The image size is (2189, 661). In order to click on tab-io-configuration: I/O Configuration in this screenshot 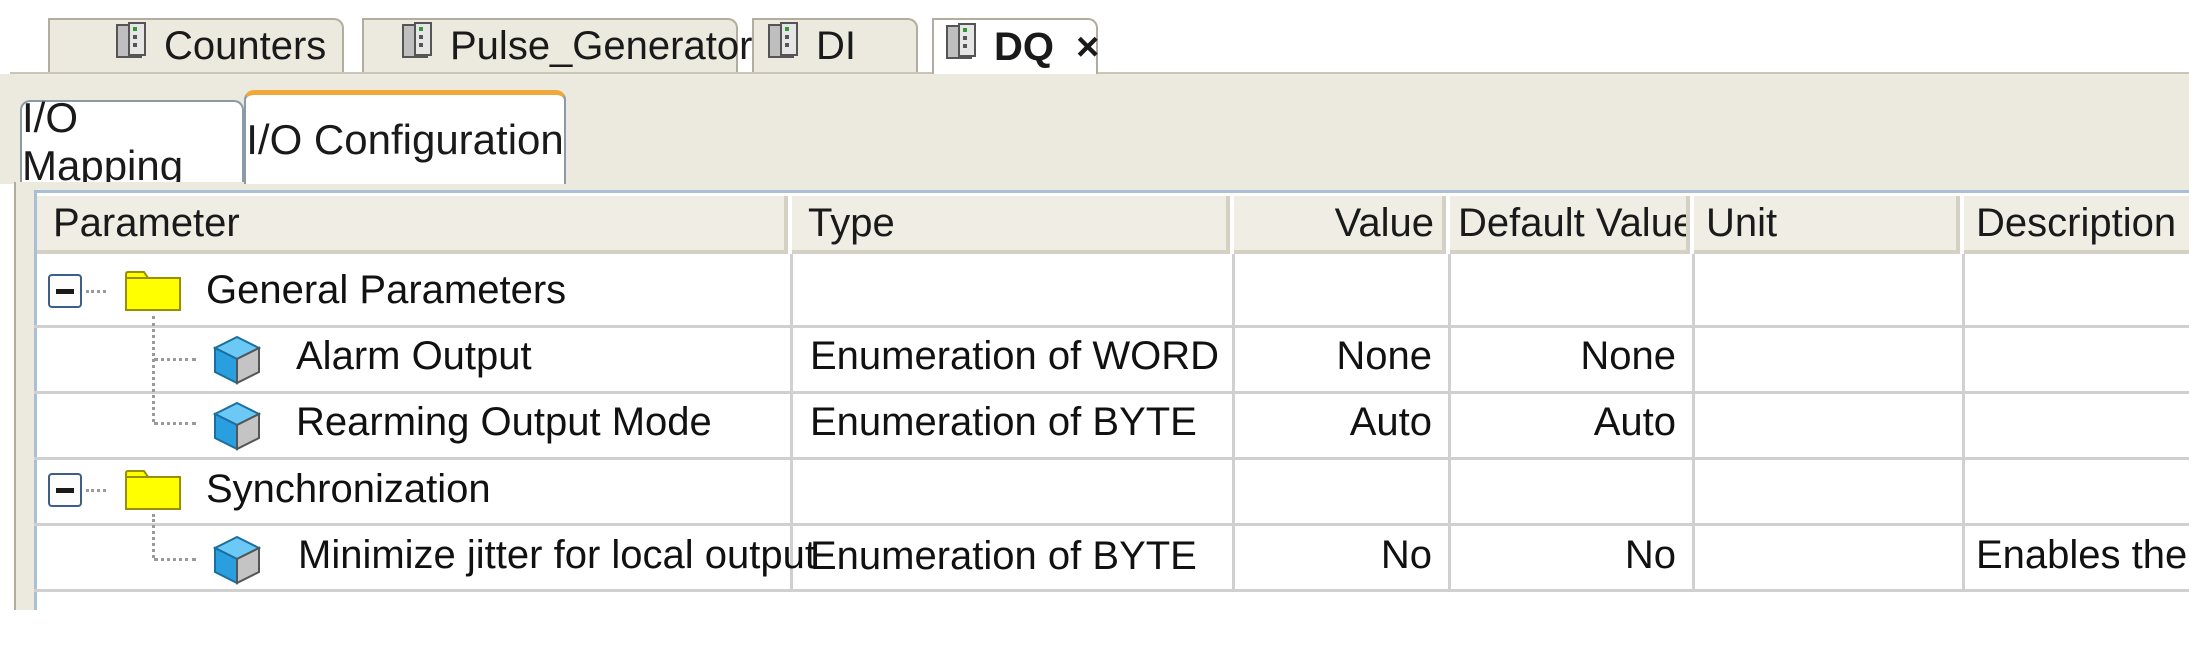, I will do `click(405, 137)`.